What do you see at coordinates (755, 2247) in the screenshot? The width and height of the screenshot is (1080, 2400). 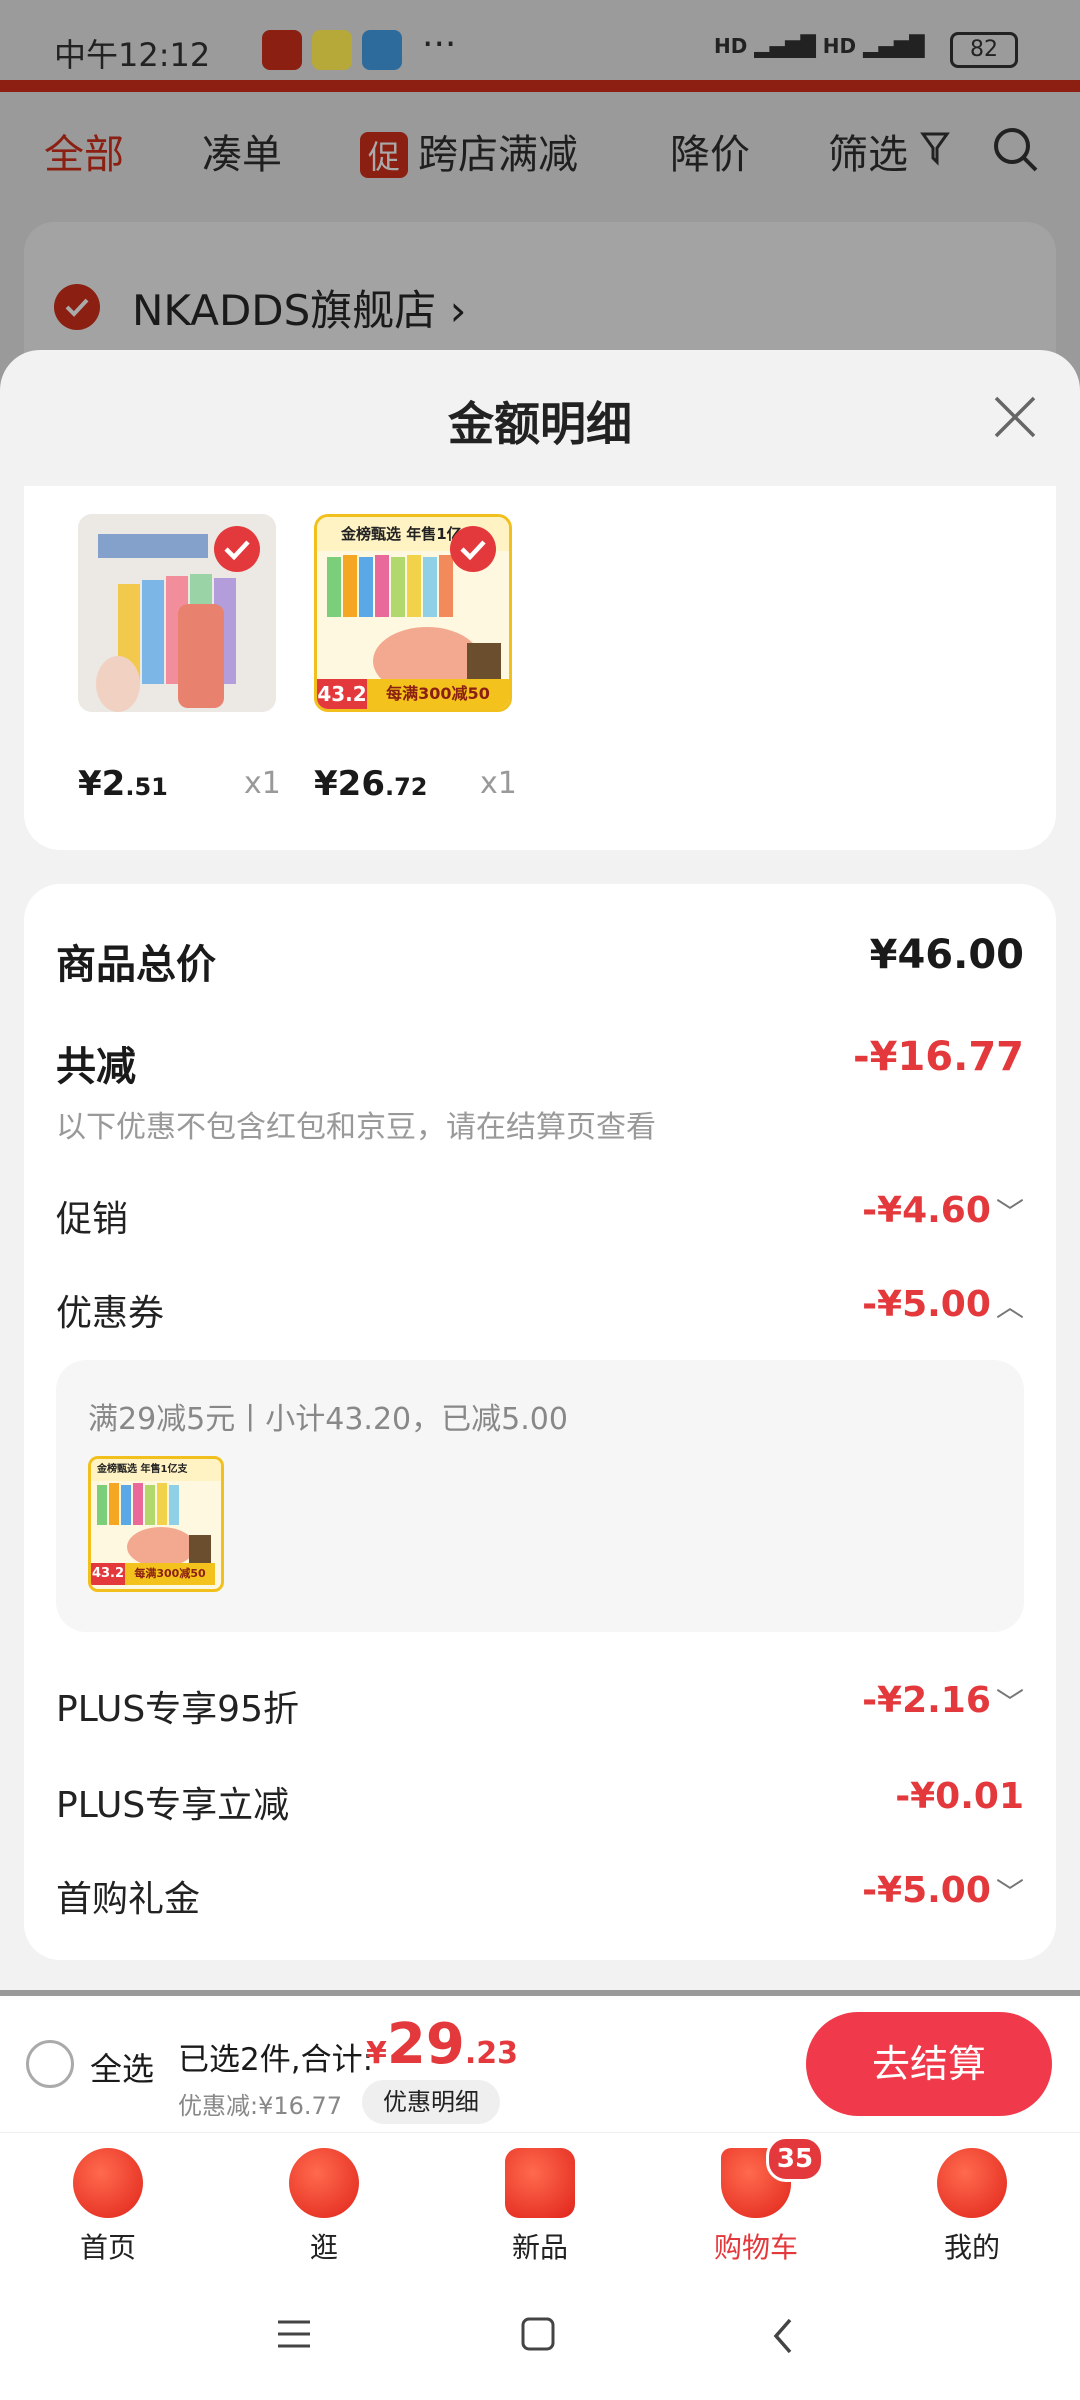 I see `tab-cart-label: 购物车` at bounding box center [755, 2247].